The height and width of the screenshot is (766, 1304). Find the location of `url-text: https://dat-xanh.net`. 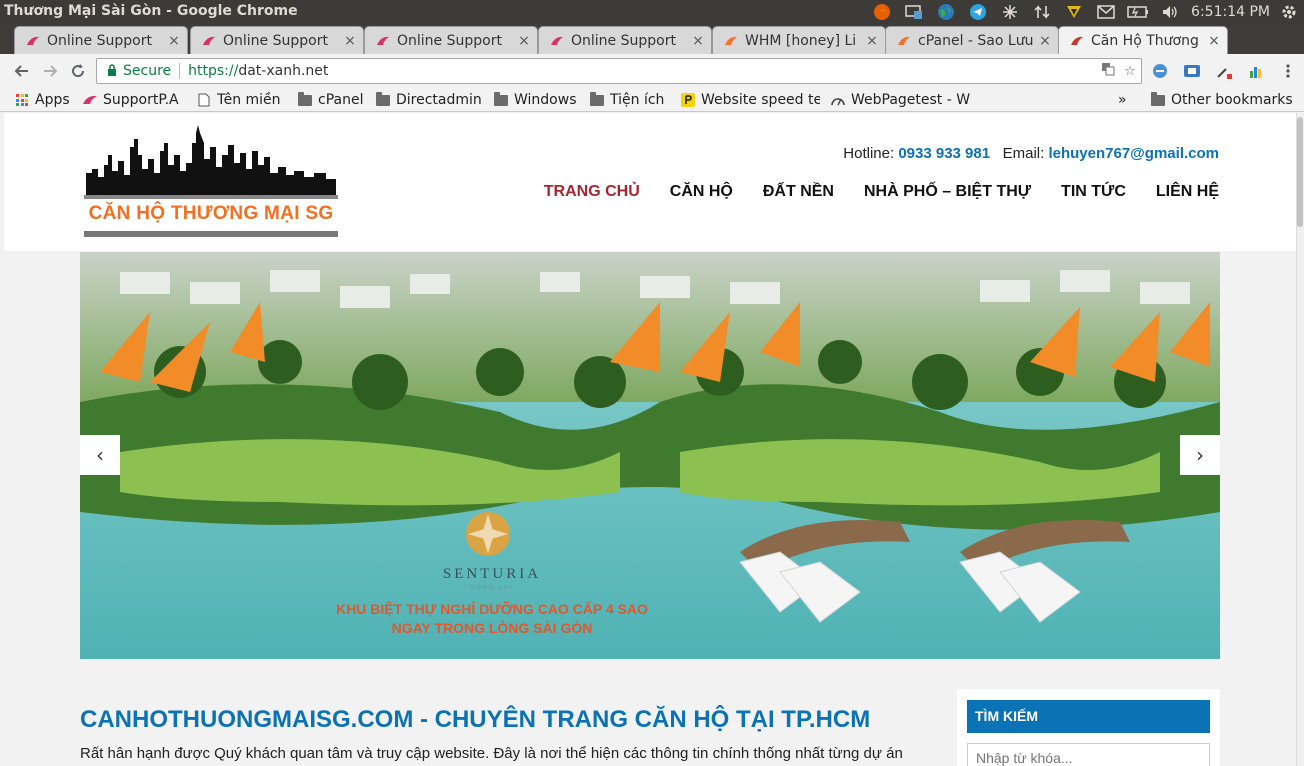

url-text: https://dat-xanh.net is located at coordinates (642, 71).